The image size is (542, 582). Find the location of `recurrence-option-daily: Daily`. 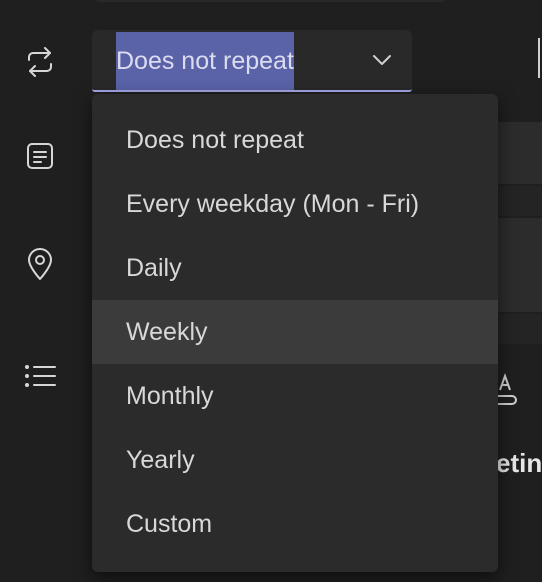

recurrence-option-daily: Daily is located at coordinates (295, 268).